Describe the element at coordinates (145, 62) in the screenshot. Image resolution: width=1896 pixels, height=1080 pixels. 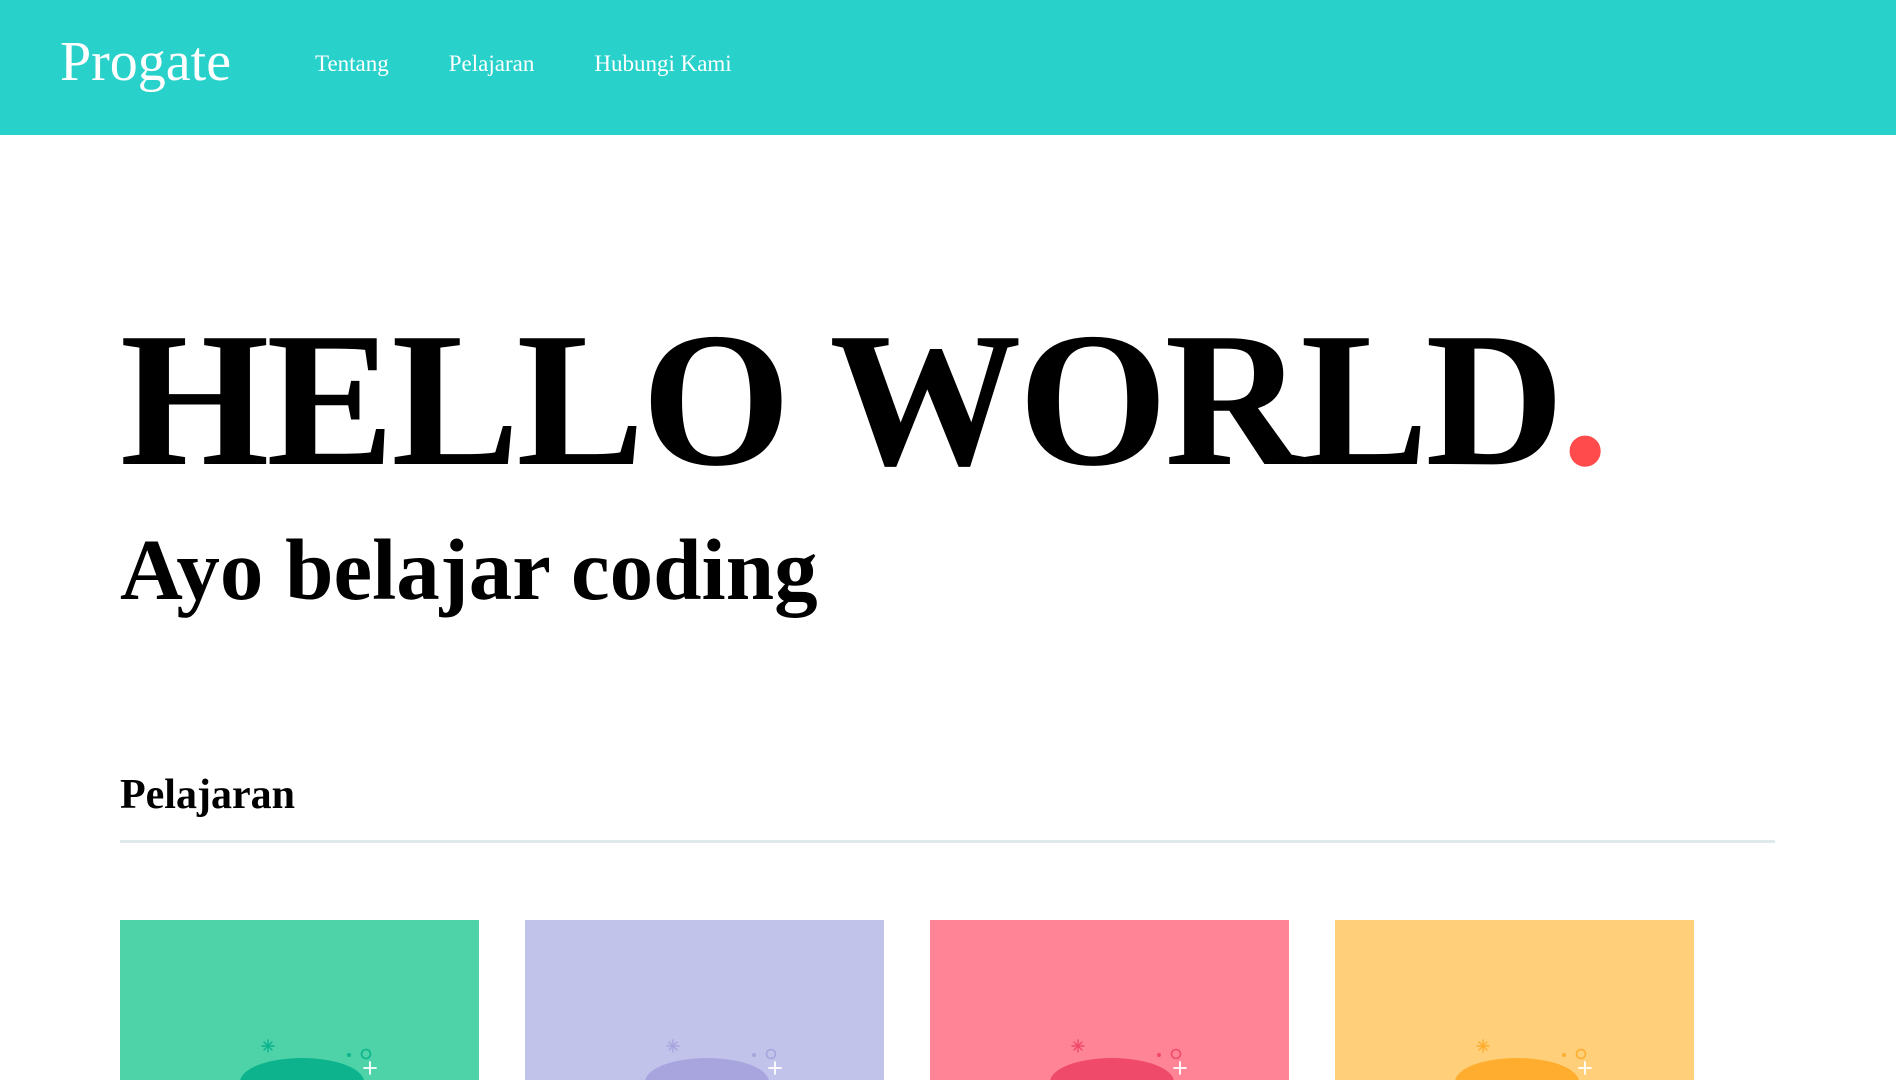
I see `logo: Progate` at that location.